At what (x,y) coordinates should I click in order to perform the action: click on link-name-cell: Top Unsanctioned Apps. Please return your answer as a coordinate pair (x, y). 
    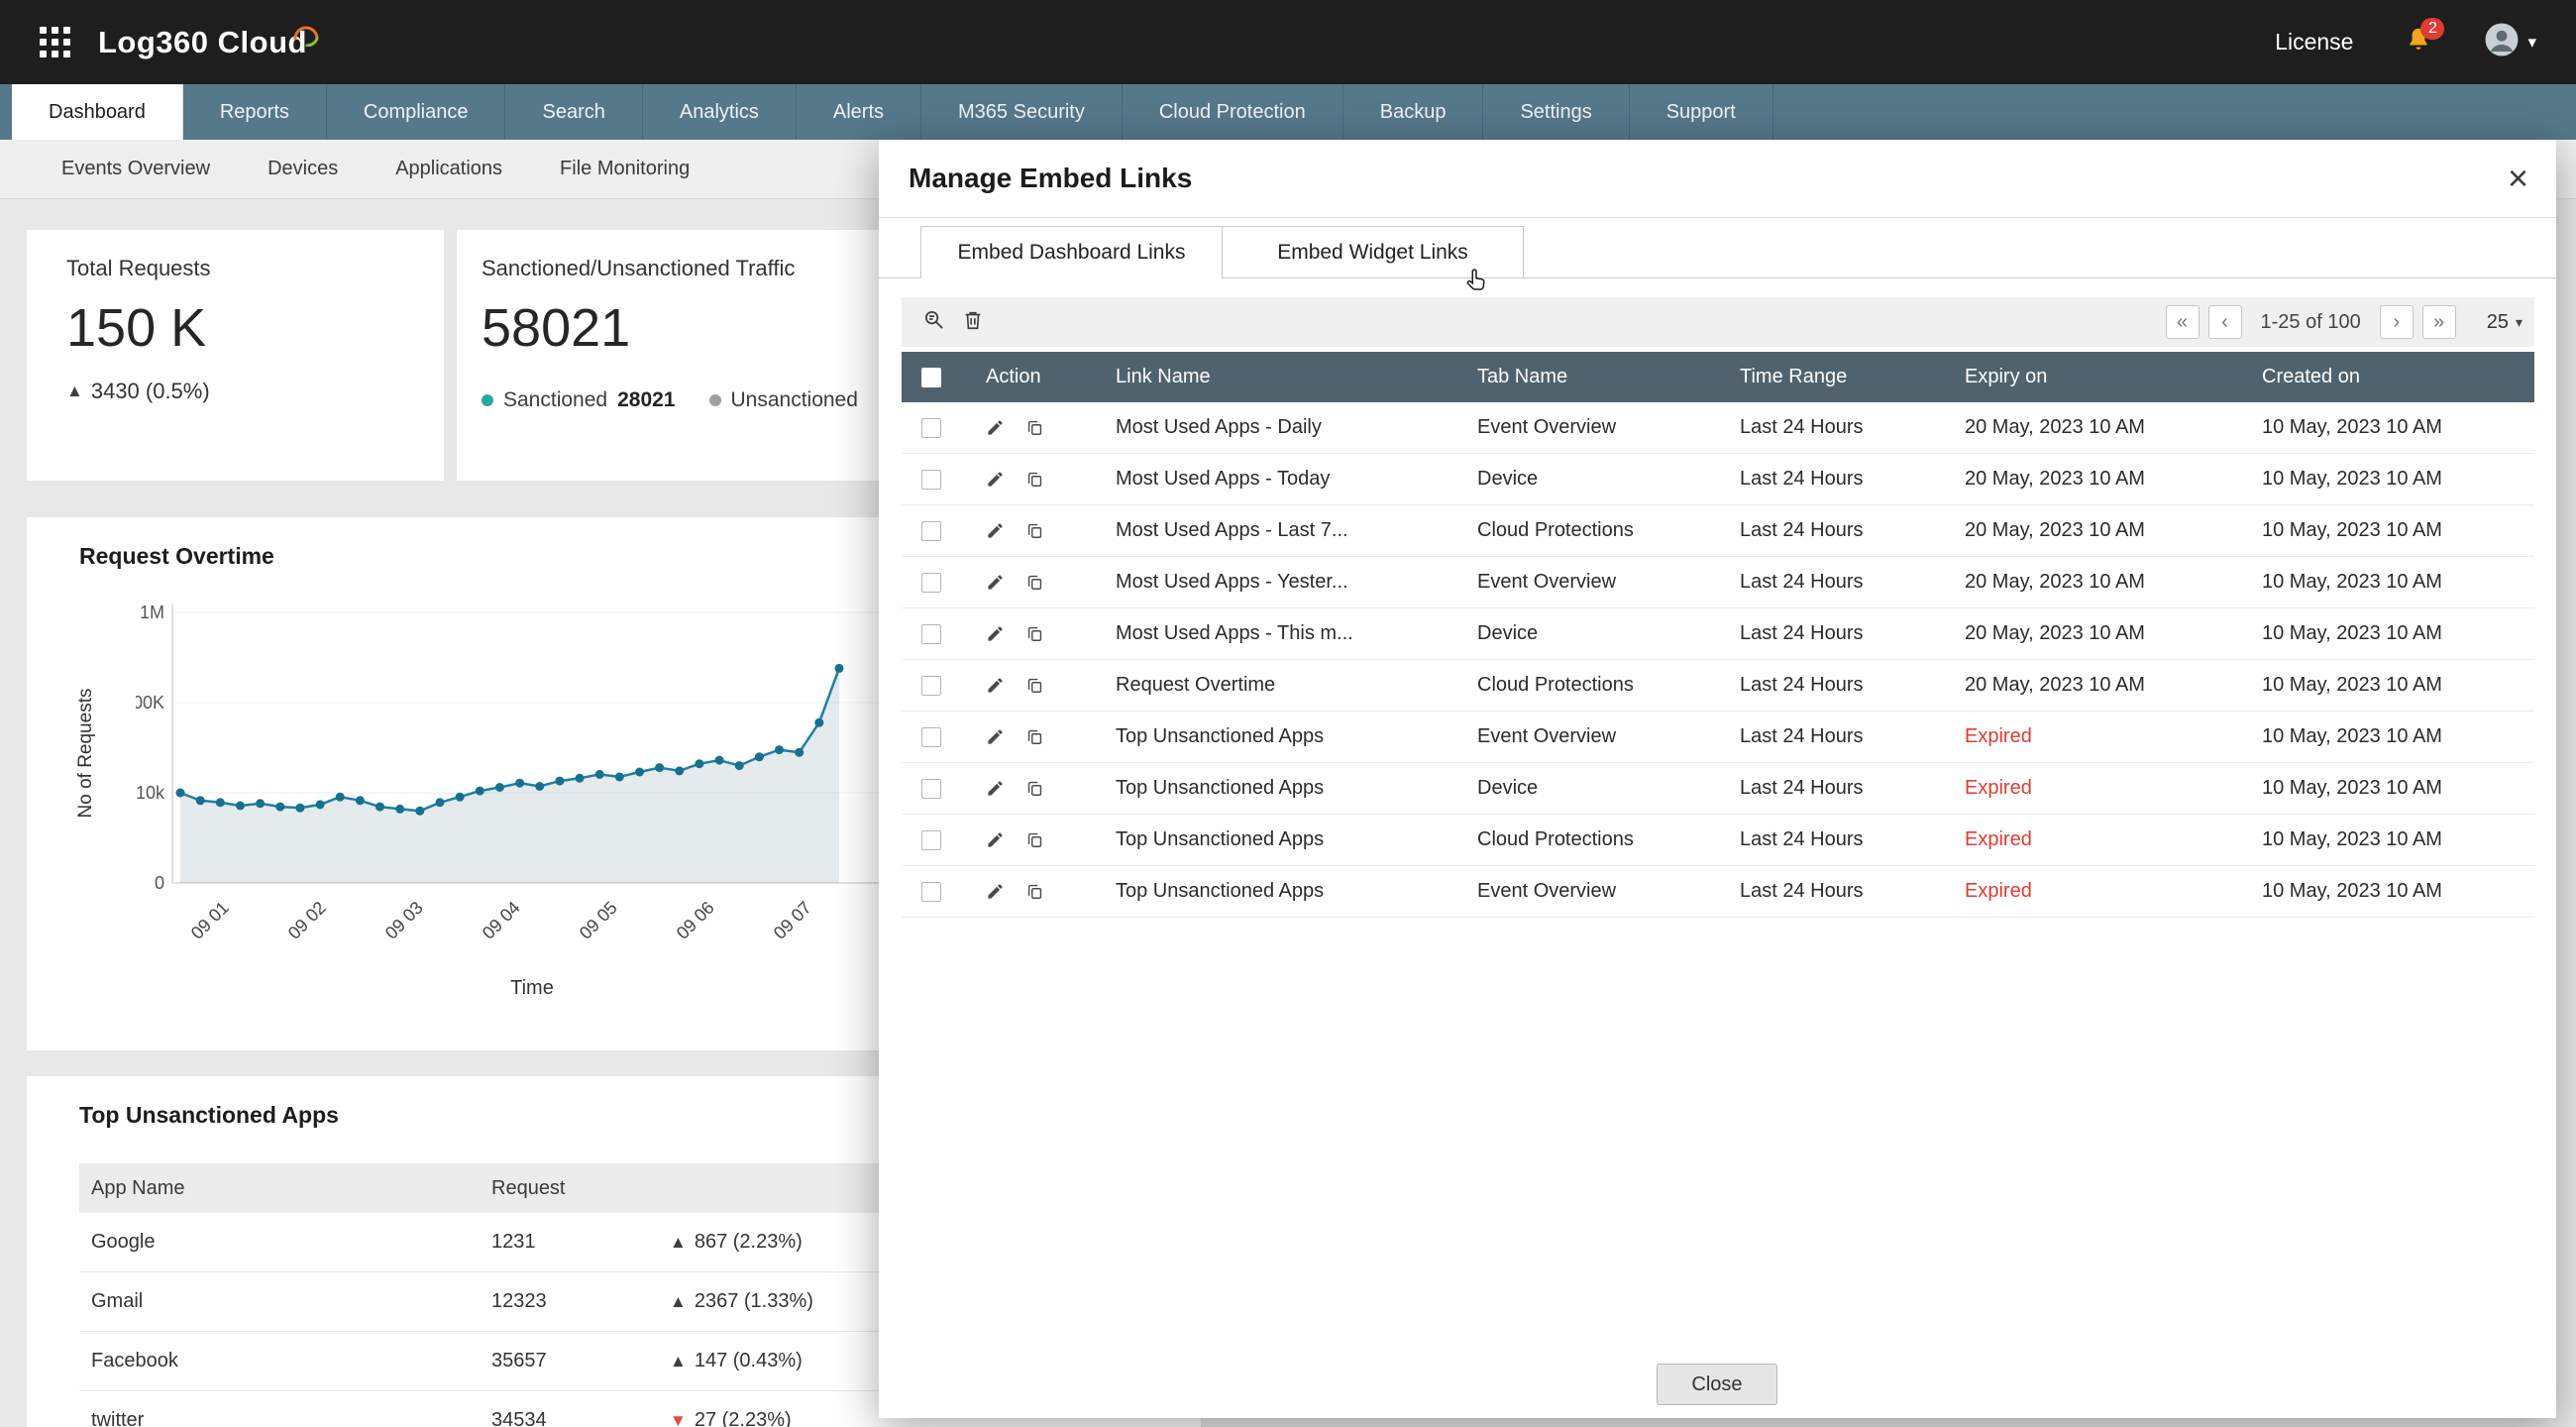
    Looking at the image, I should click on (1220, 788).